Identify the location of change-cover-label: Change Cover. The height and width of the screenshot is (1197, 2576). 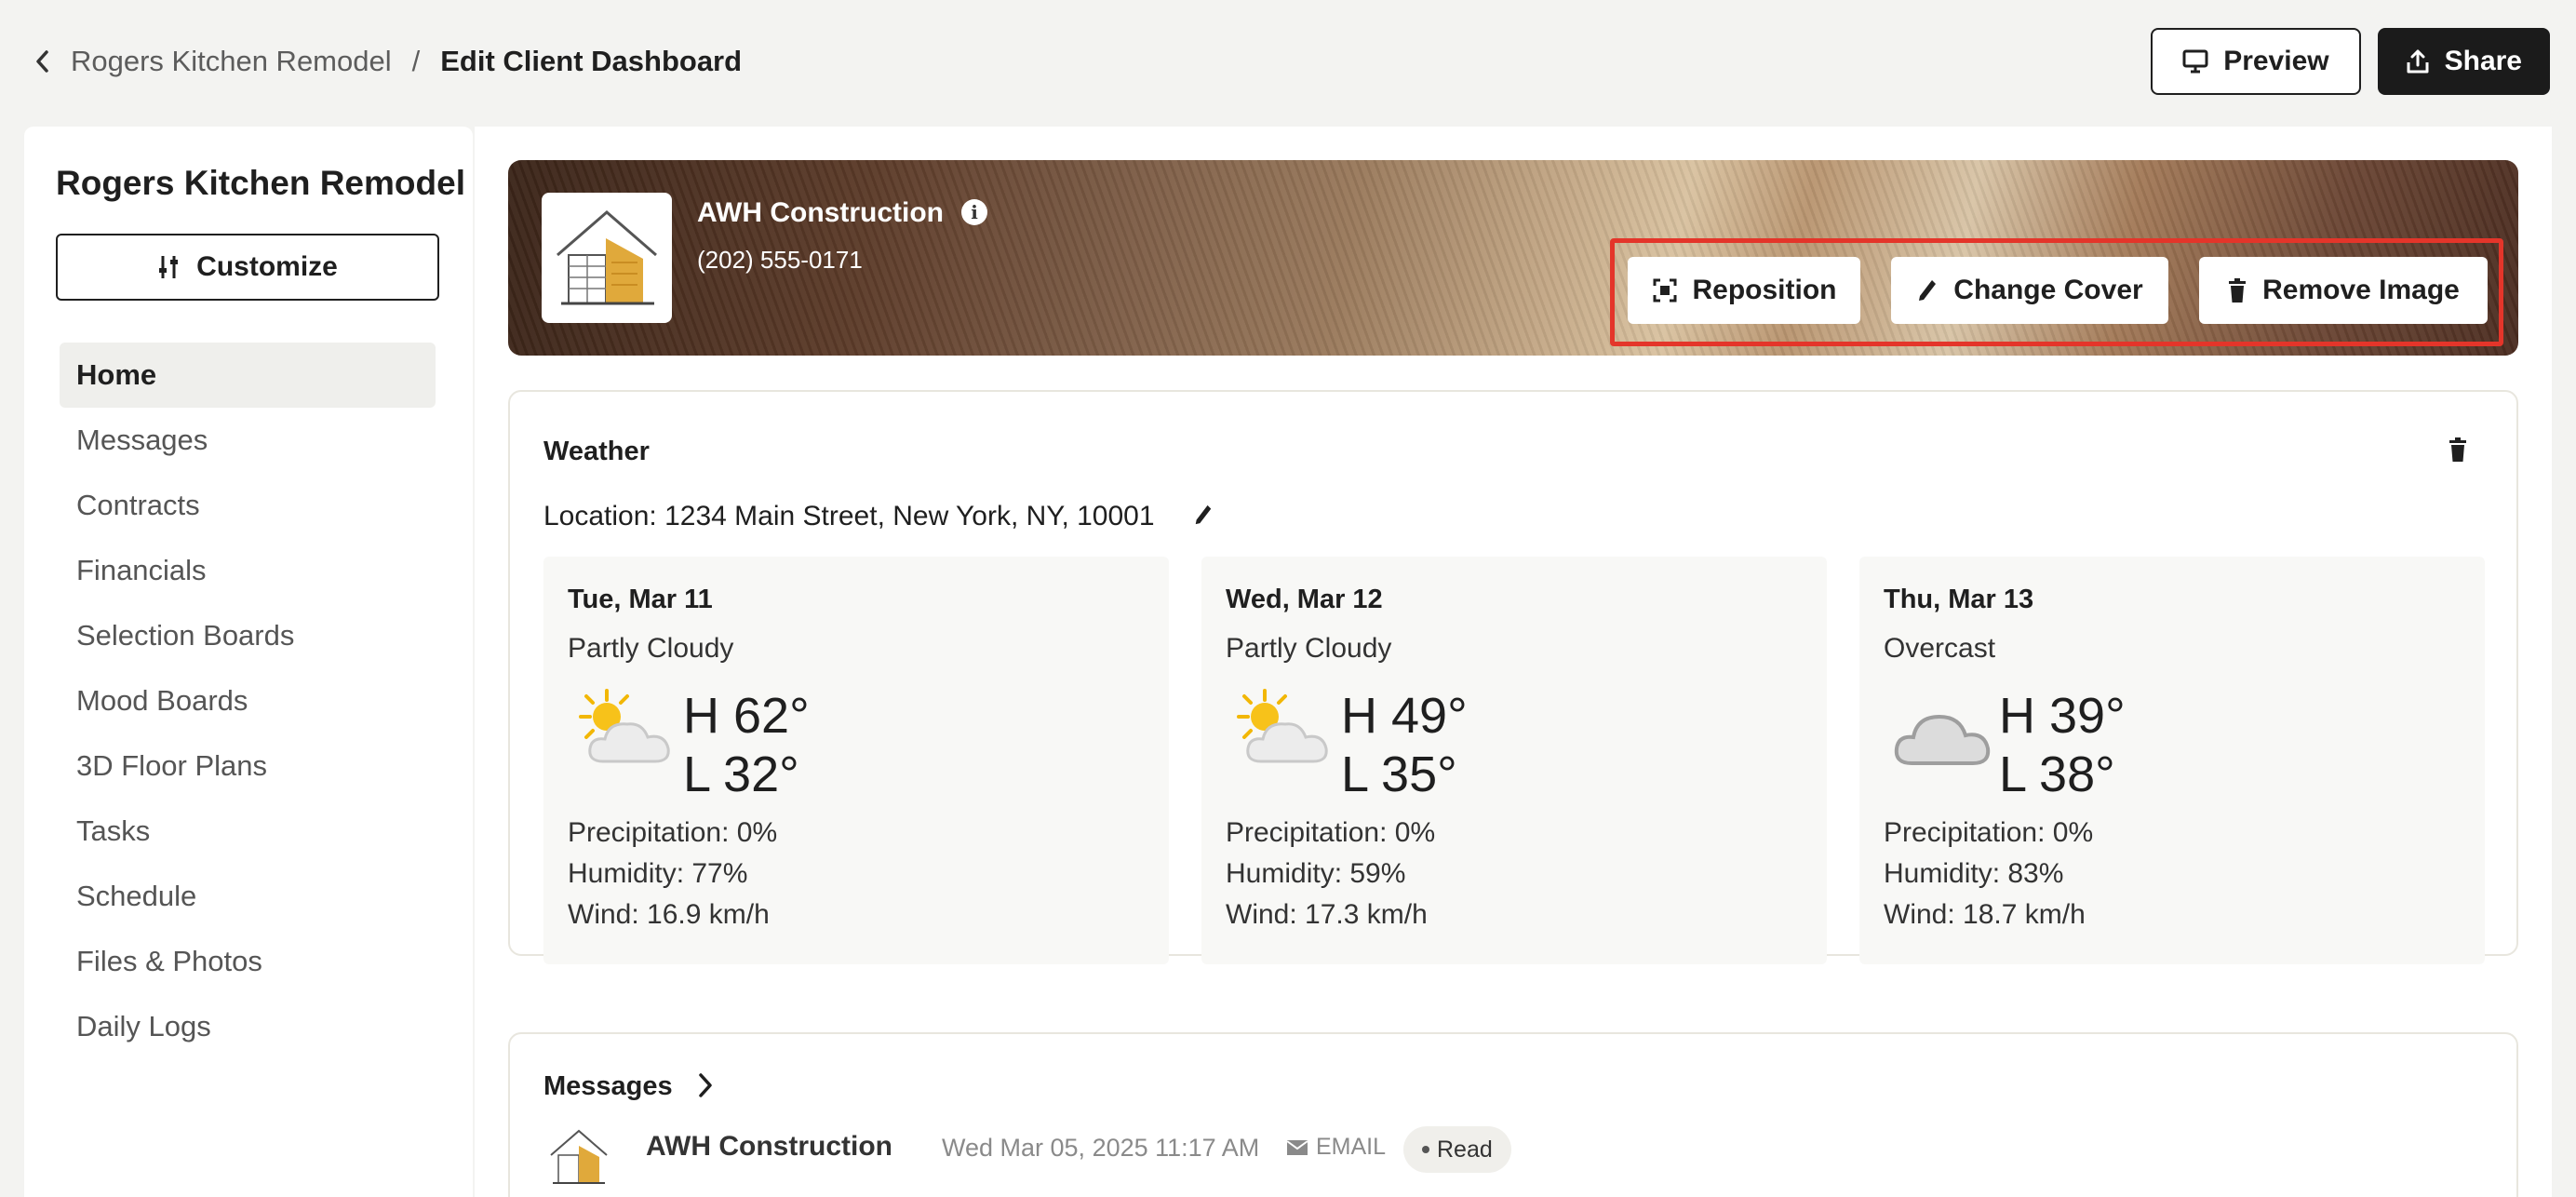
(2048, 290).